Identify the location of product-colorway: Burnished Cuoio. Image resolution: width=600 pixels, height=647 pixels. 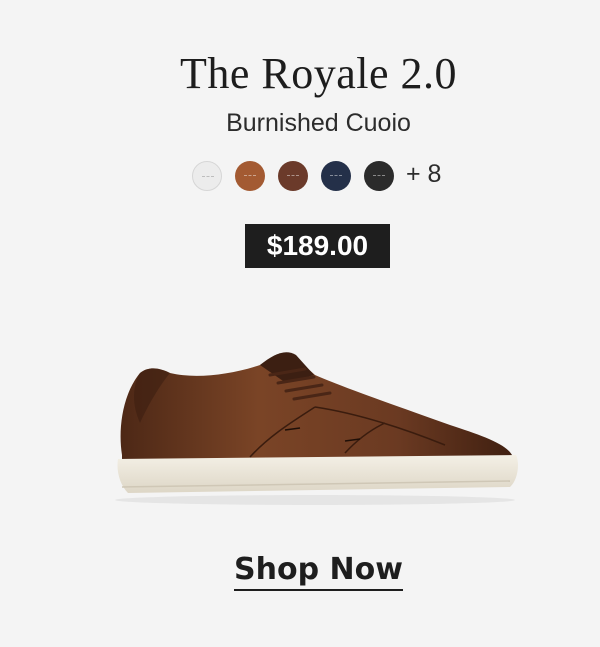
(318, 123).